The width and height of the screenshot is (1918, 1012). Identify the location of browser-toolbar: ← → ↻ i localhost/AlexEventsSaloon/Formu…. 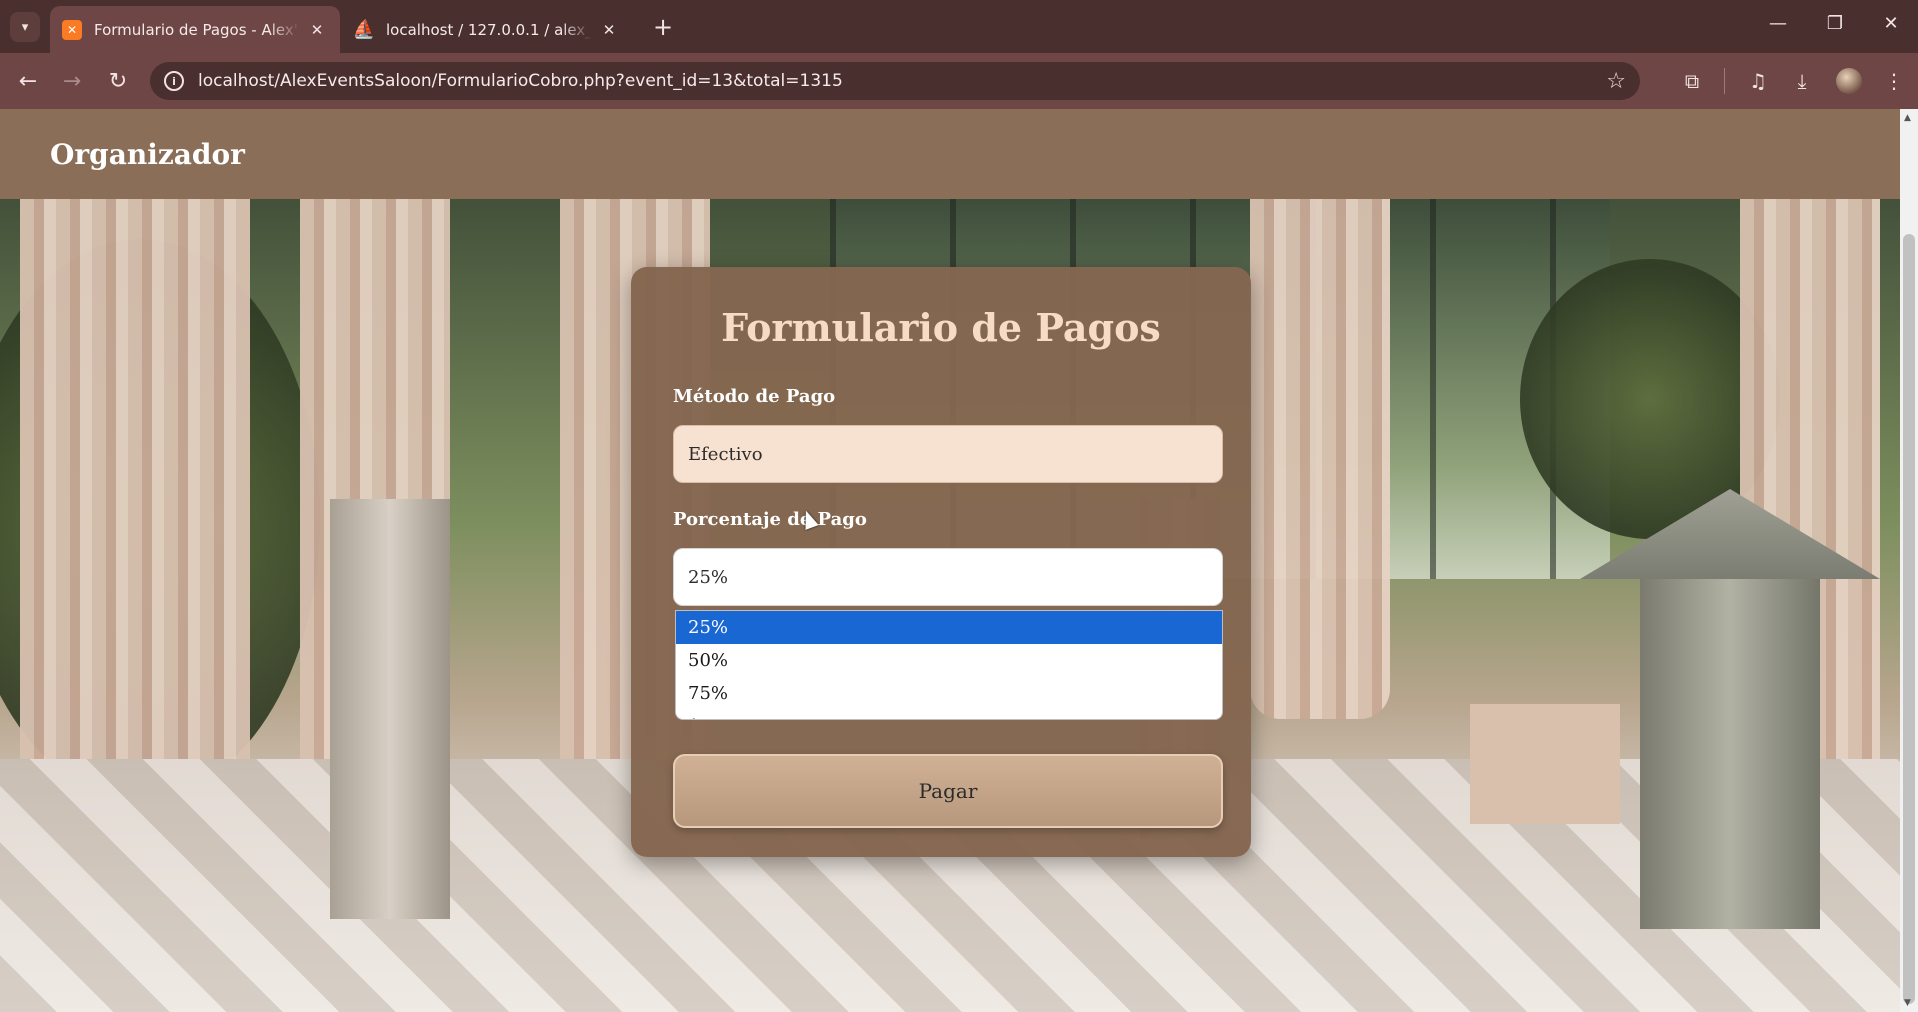
(959, 81).